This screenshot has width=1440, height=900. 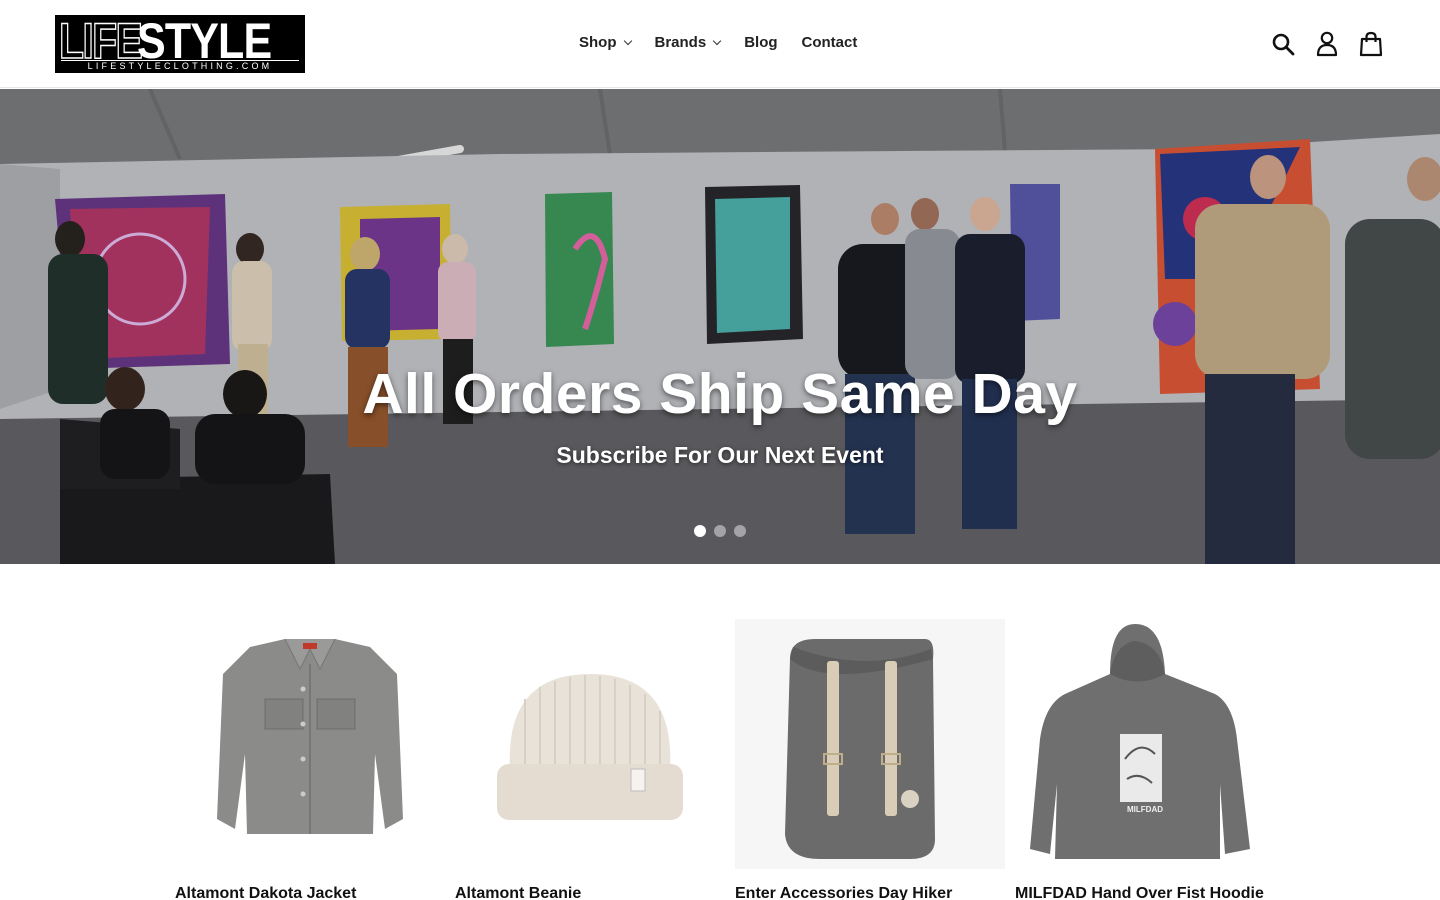 What do you see at coordinates (590, 747) in the screenshot?
I see `product-image-beanie` at bounding box center [590, 747].